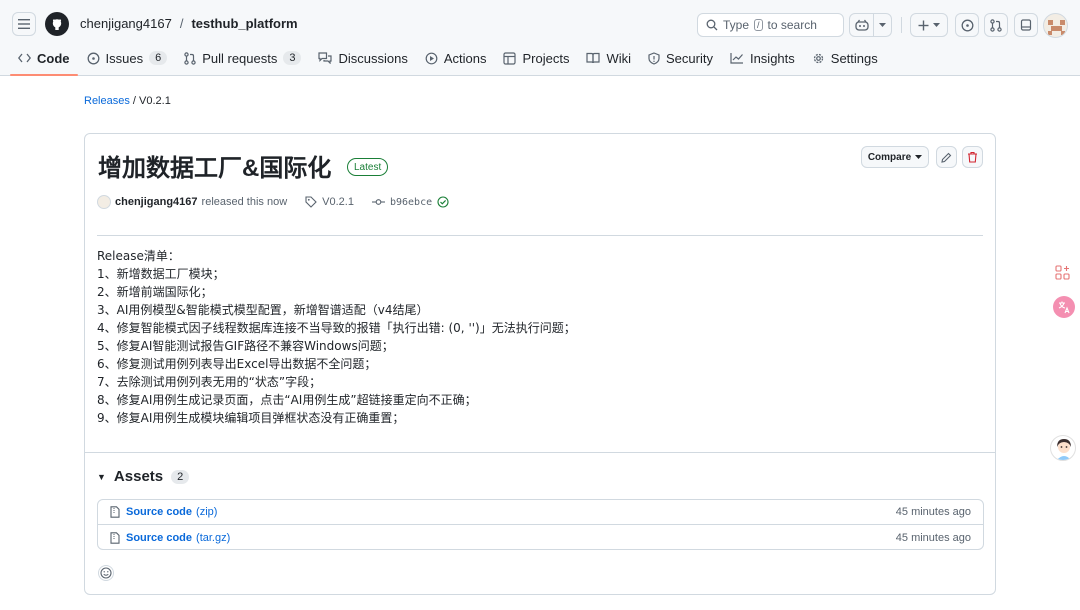 Image resolution: width=1080 pixels, height=610 pixels. I want to click on pull-request-icon, so click(996, 25).